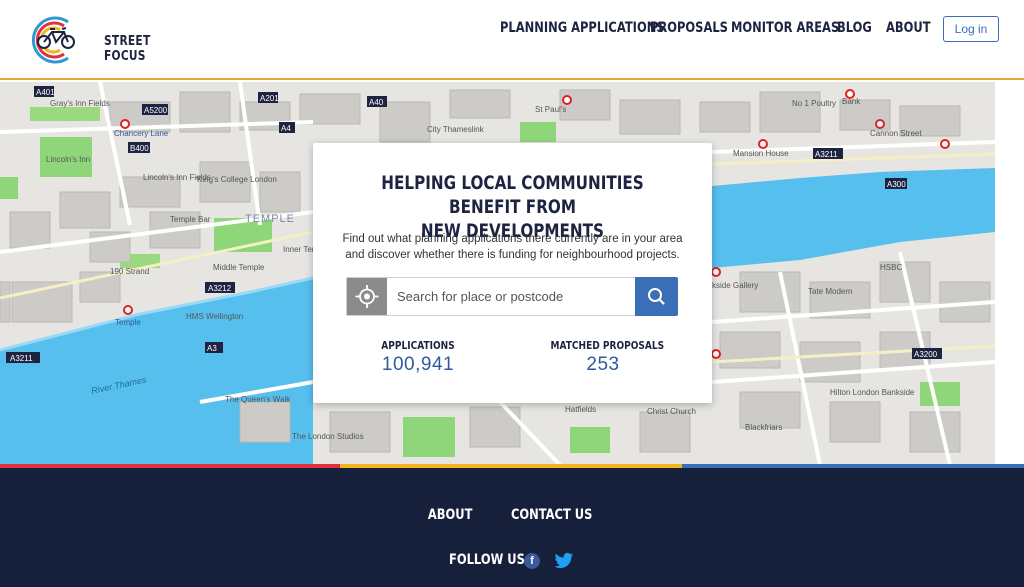 The height and width of the screenshot is (587, 1024). I want to click on road-a3200: A3200, so click(926, 354).